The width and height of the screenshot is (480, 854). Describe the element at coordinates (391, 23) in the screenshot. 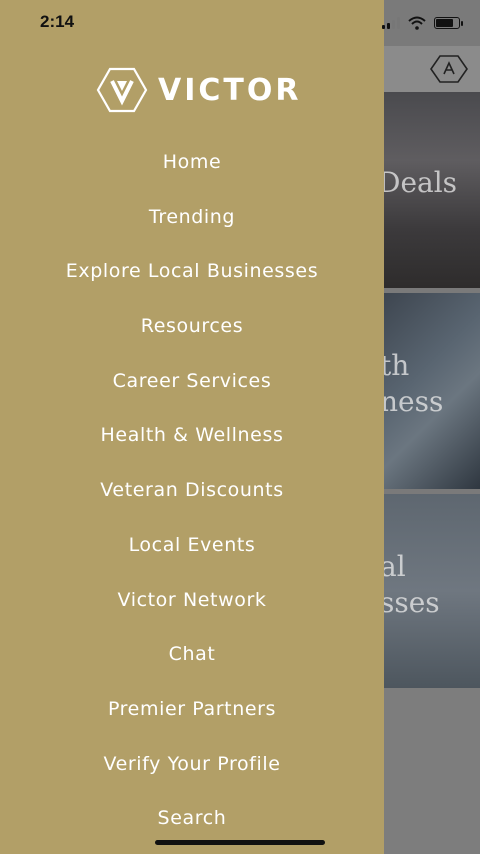

I see `cellular-signal-icon` at that location.